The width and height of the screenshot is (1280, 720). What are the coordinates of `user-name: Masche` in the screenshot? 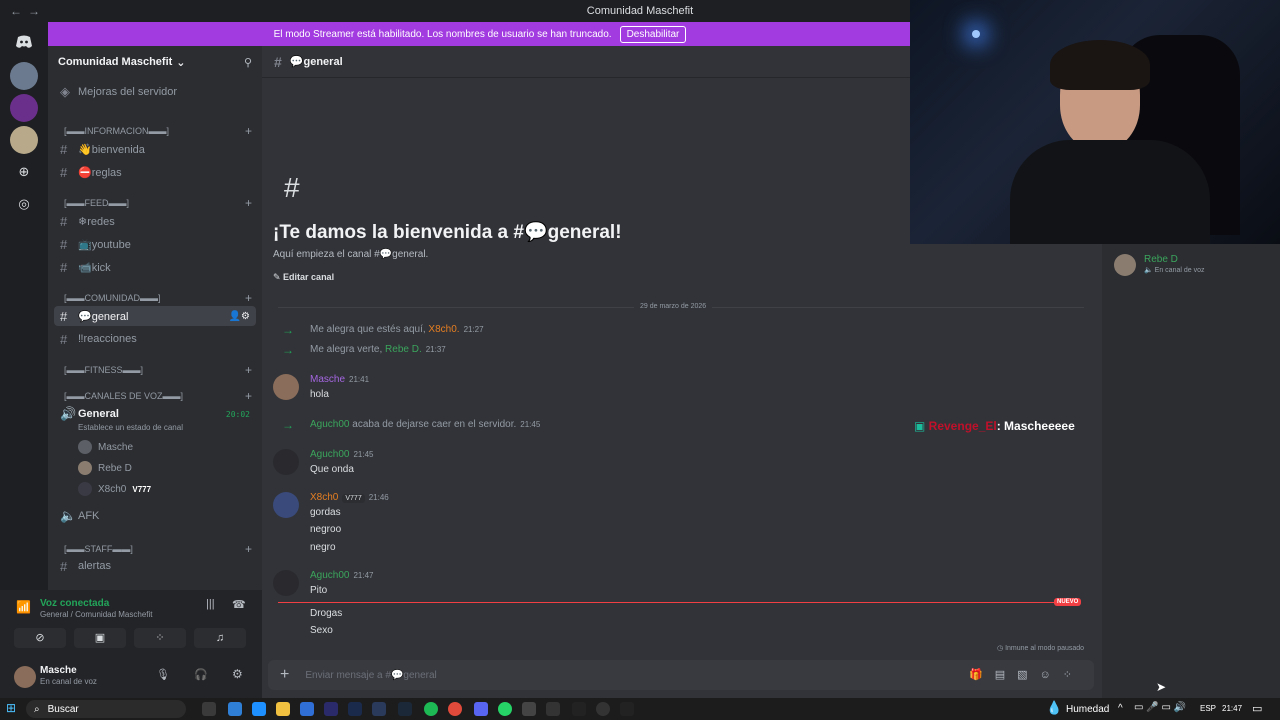 It's located at (327, 379).